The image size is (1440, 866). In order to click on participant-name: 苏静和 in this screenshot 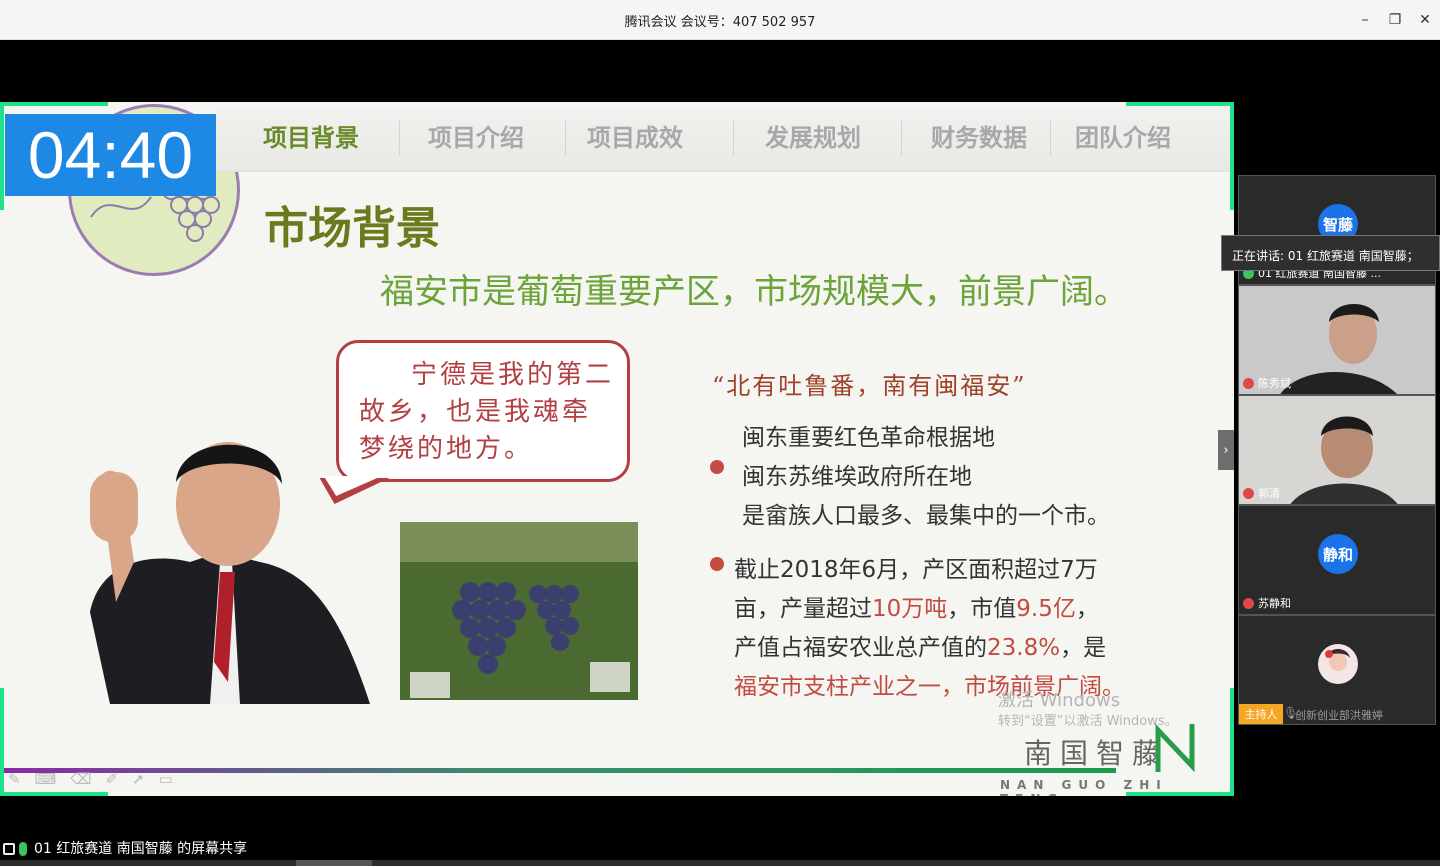, I will do `click(1274, 603)`.